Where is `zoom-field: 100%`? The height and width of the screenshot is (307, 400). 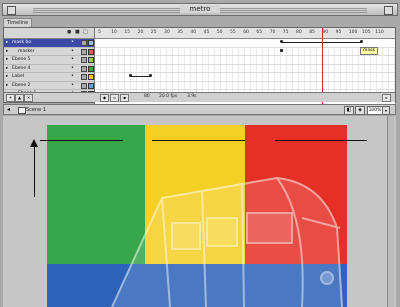 zoom-field: 100% is located at coordinates (375, 110).